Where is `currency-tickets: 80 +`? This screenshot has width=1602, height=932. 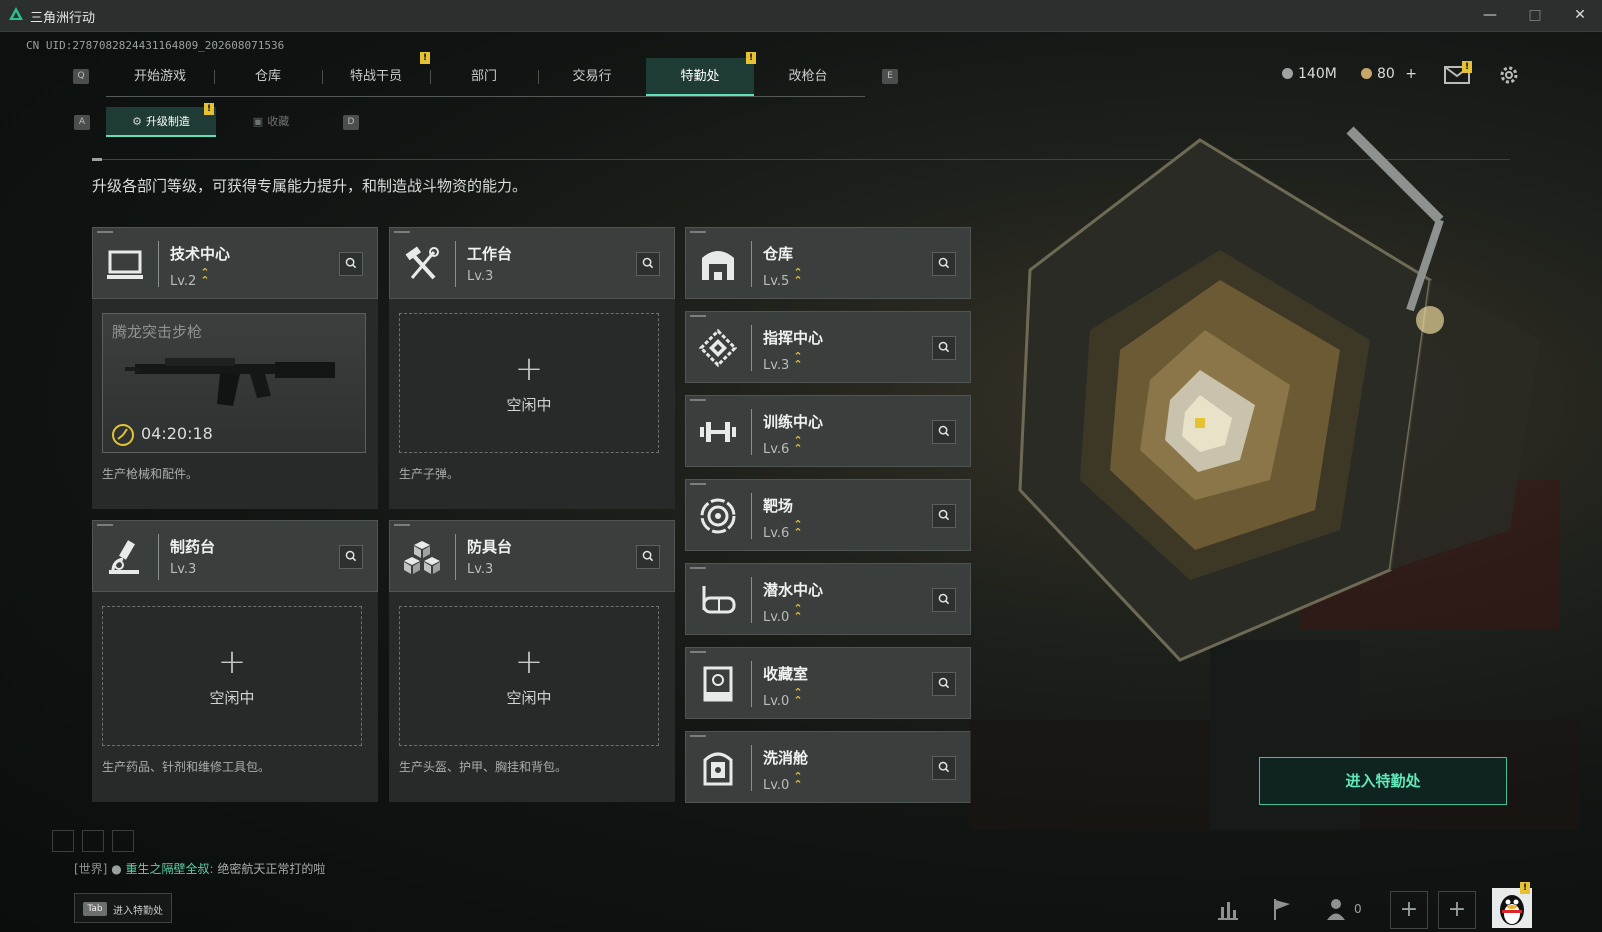
currency-tickets: 80 + is located at coordinates (1389, 74).